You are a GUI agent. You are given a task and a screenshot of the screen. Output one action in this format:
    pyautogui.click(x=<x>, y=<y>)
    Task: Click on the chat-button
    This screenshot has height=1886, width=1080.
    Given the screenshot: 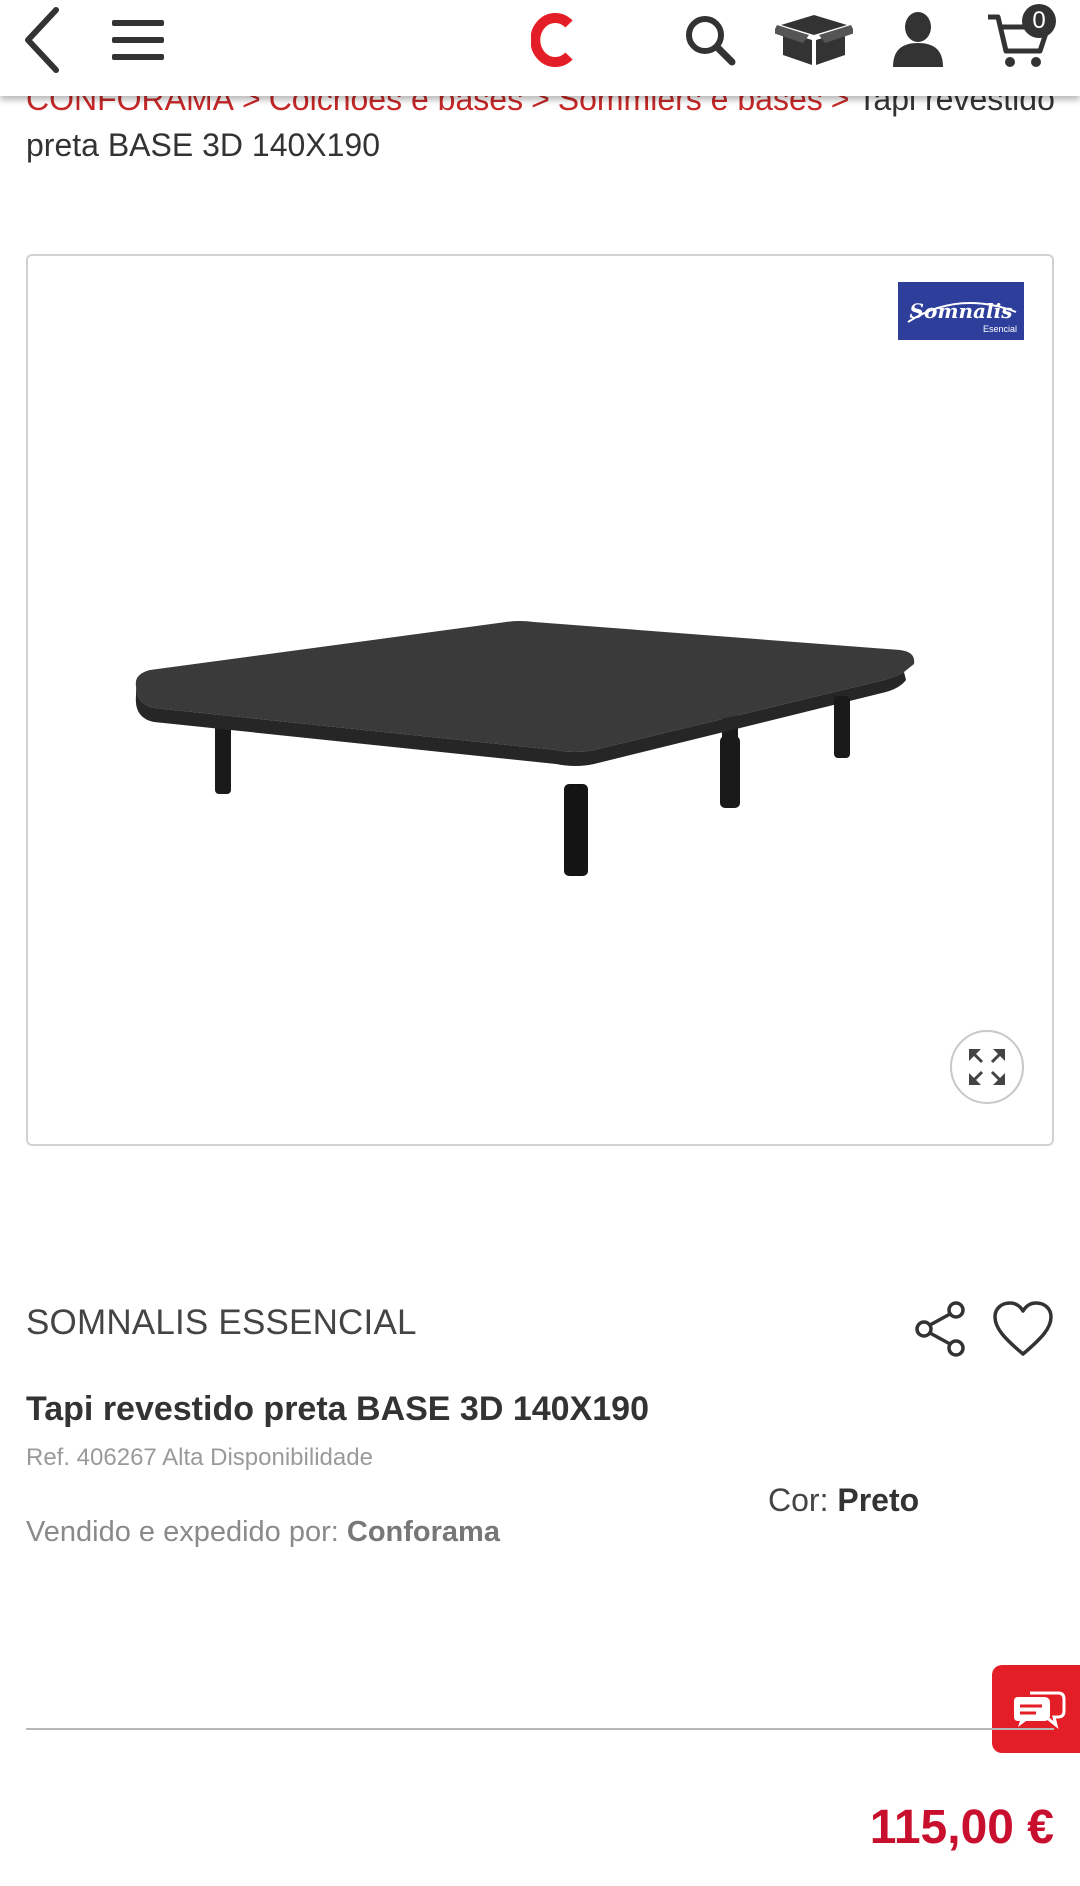 What is the action you would take?
    pyautogui.click(x=1036, y=1709)
    